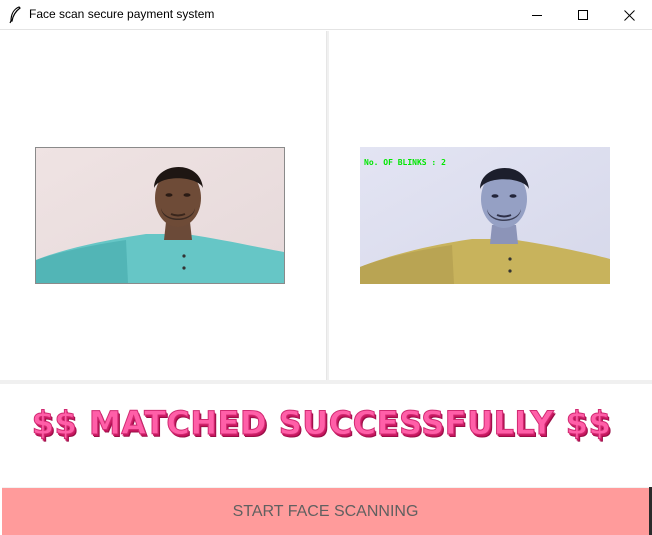 The height and width of the screenshot is (535, 652). I want to click on window-title: Face scan secure payment system, so click(122, 14).